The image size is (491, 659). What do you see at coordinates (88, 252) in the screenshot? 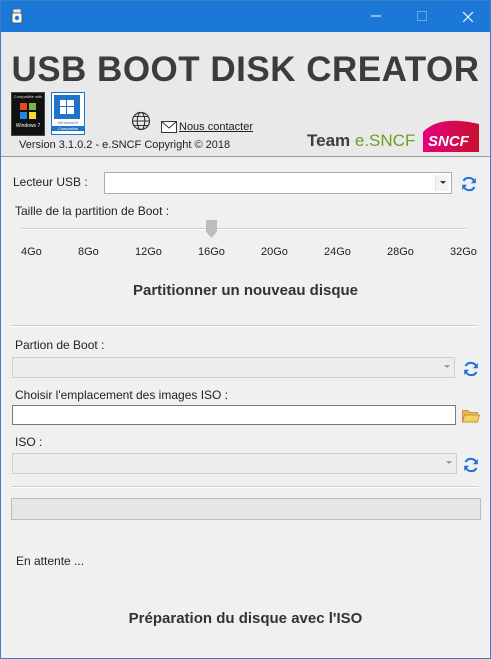
I see `tick-label: 8Go` at bounding box center [88, 252].